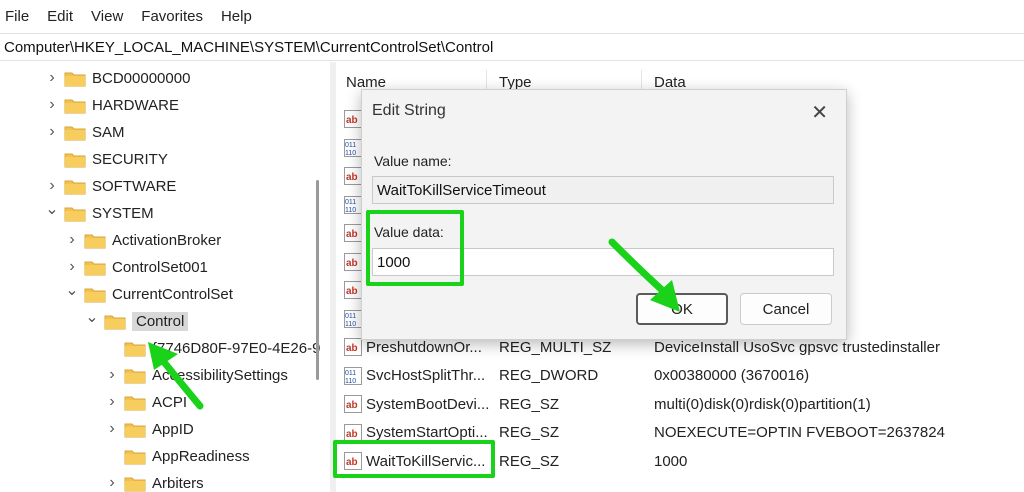  Describe the element at coordinates (317, 280) in the screenshot. I see `tree-scrollbar` at that location.